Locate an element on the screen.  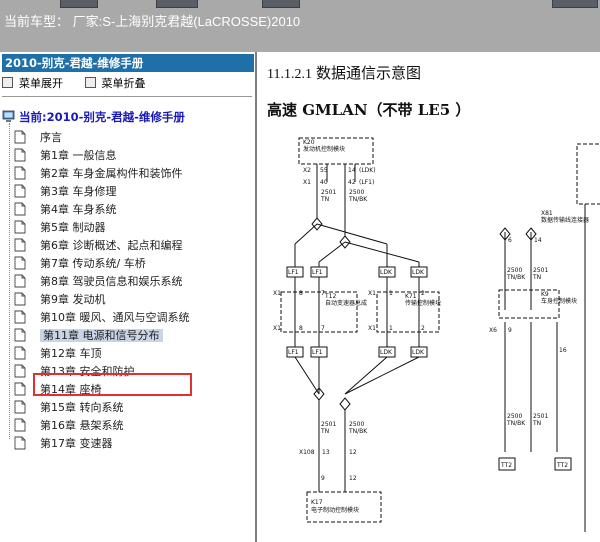
tree-item: 第6章 诊断概述、起点和编程 is located at coordinates (98, 246).